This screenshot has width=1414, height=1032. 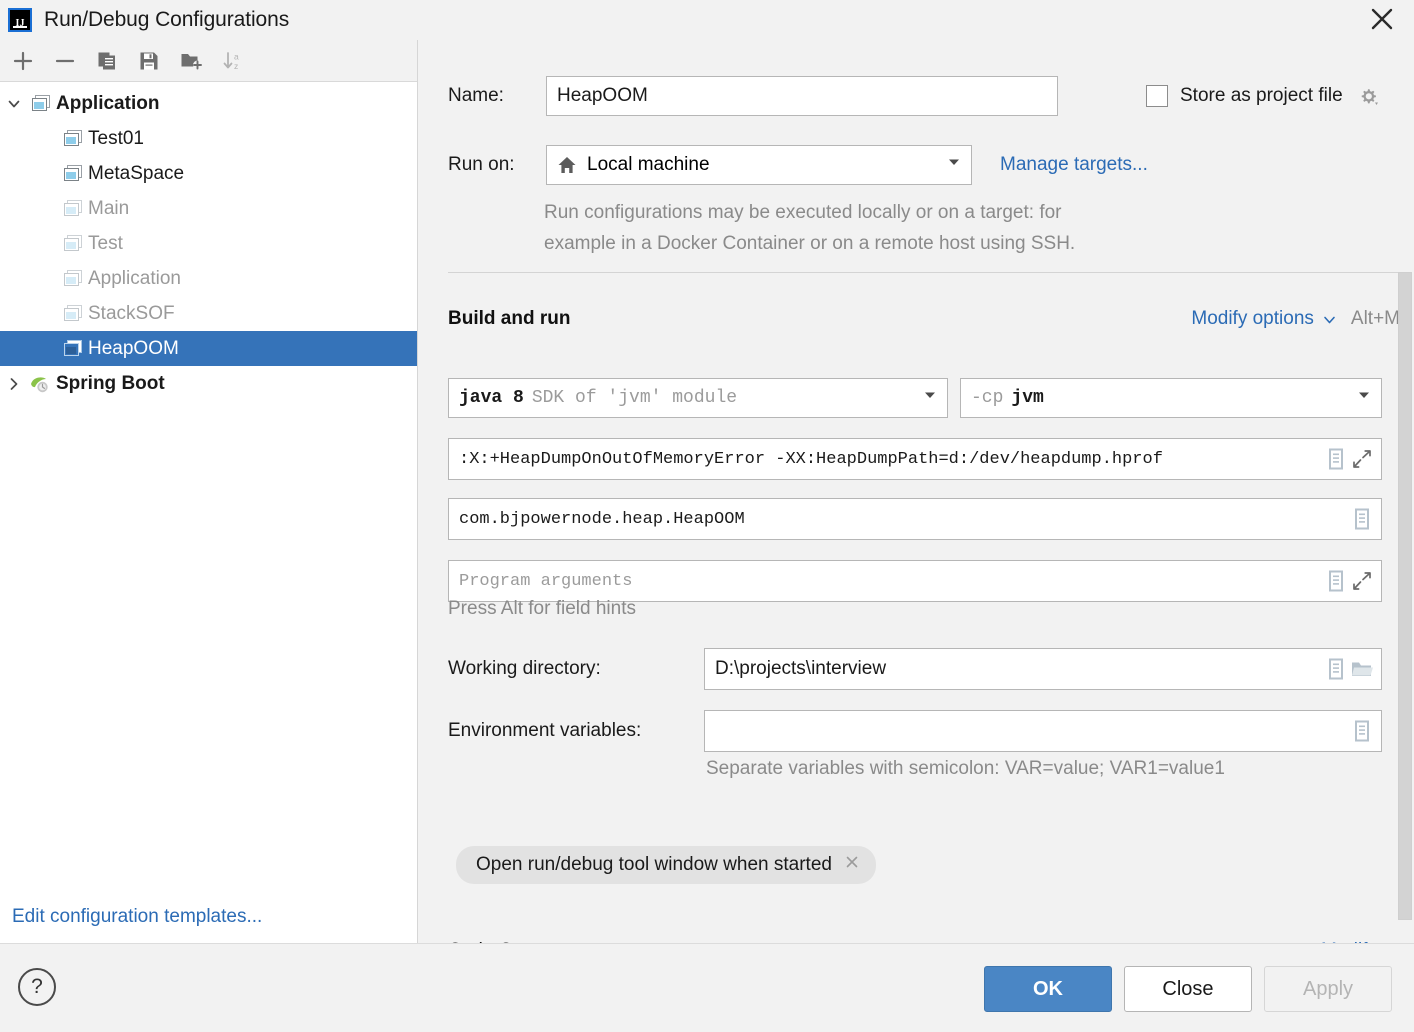 I want to click on sidebar-item-test: Test, so click(x=208, y=243).